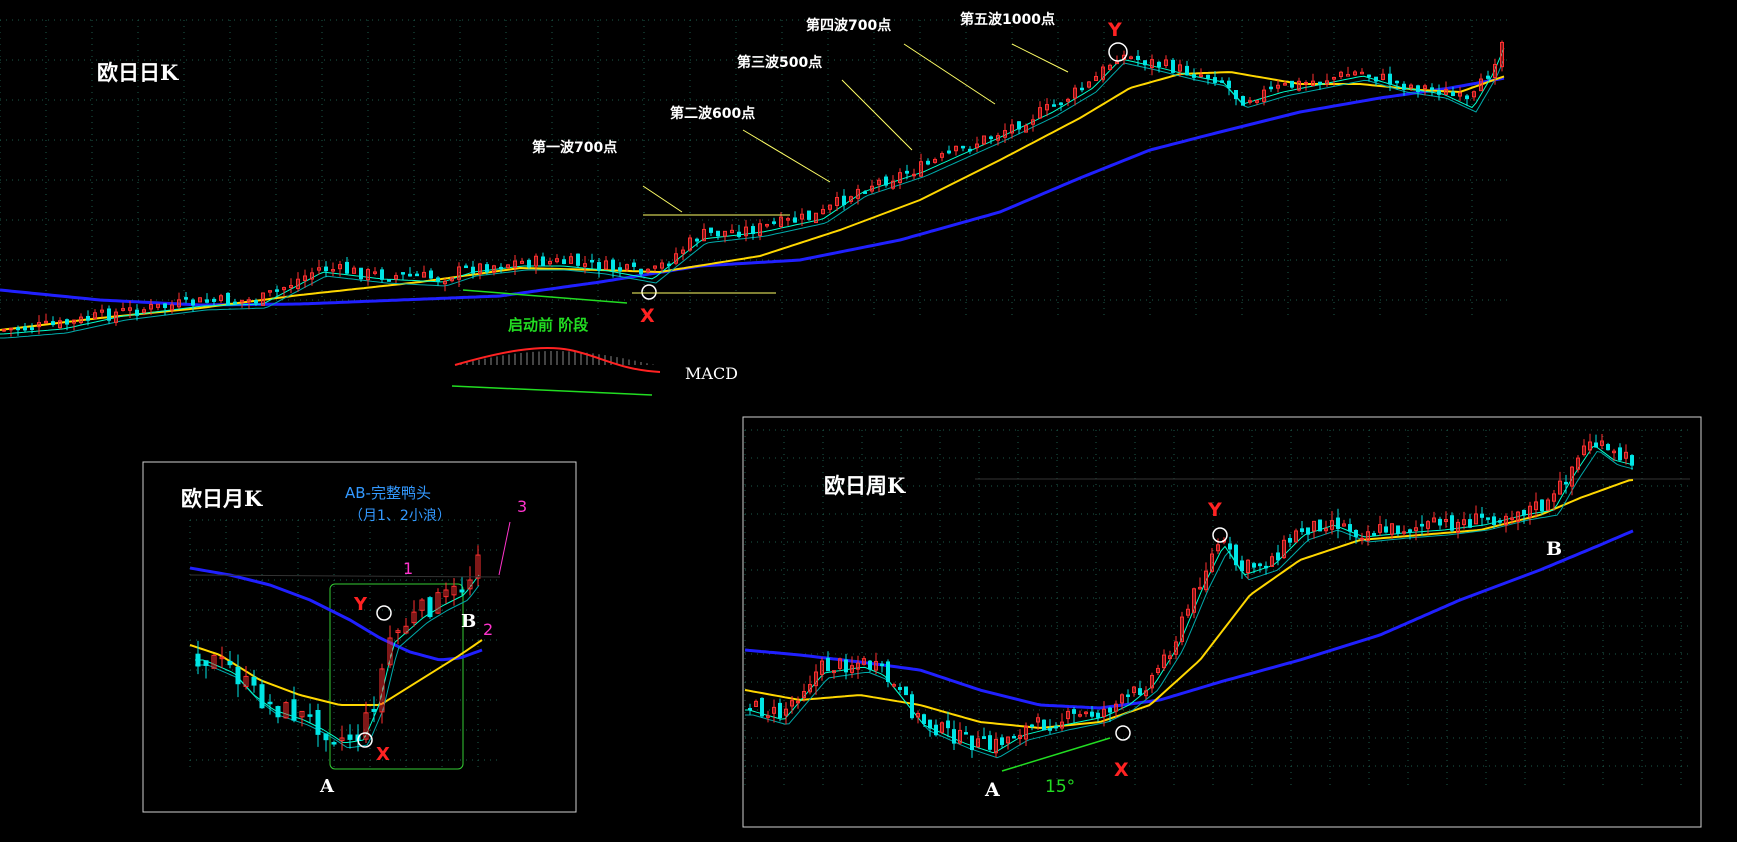 The height and width of the screenshot is (842, 1737). What do you see at coordinates (711, 373) in the screenshot?
I see `macd-label: MACD` at bounding box center [711, 373].